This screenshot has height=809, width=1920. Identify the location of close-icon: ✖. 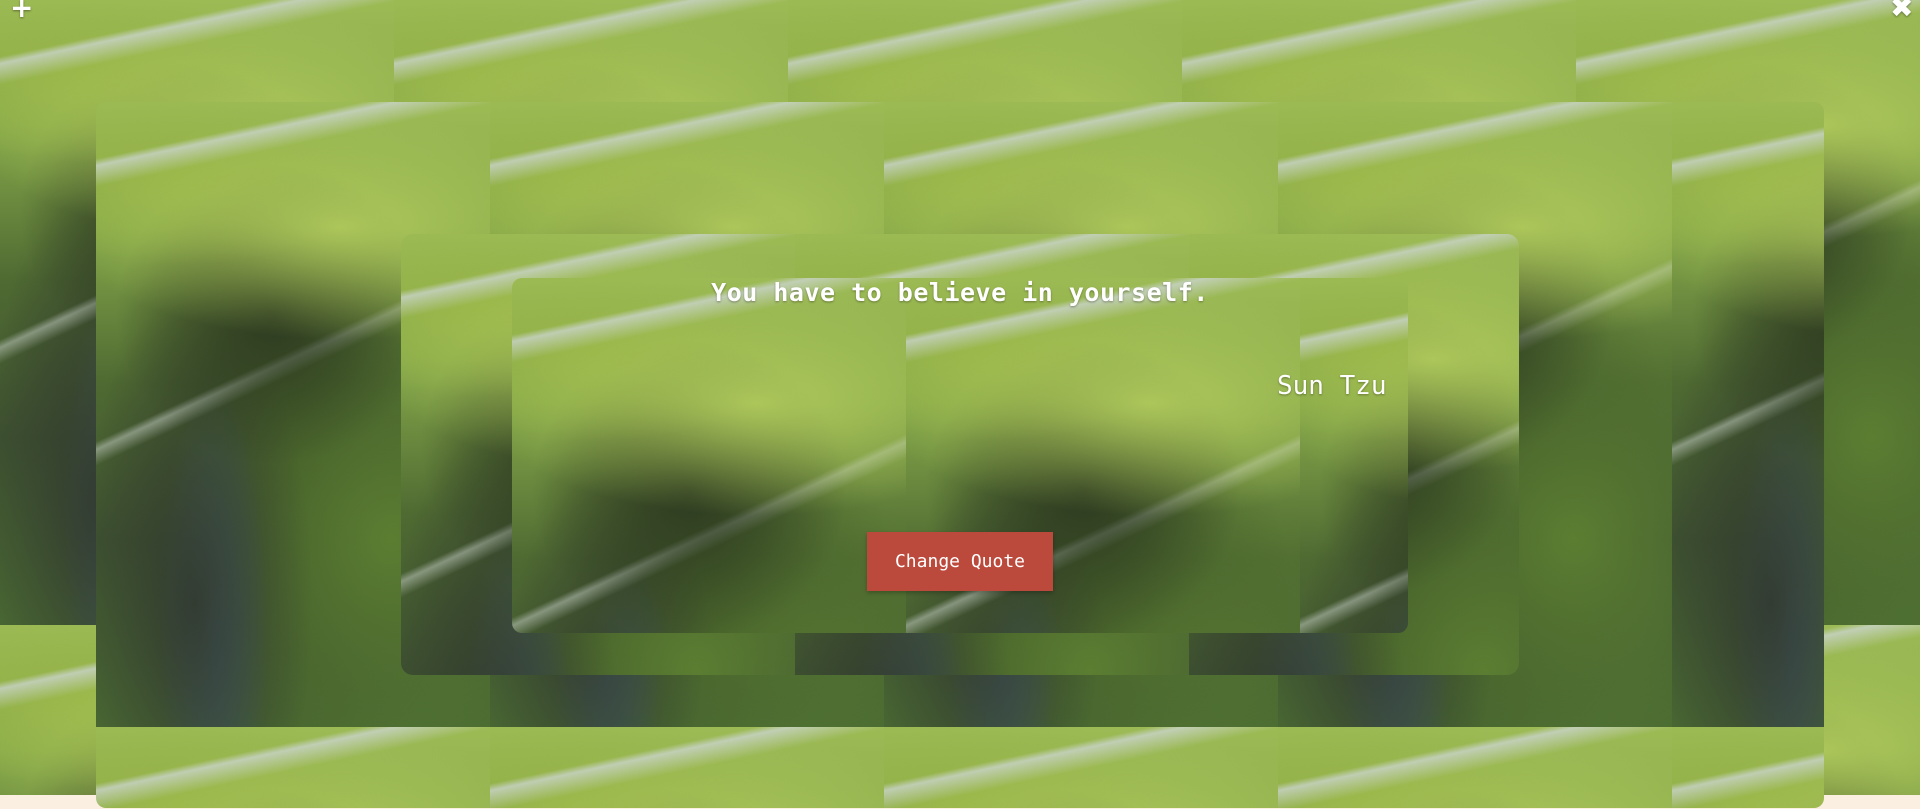
(1901, 11).